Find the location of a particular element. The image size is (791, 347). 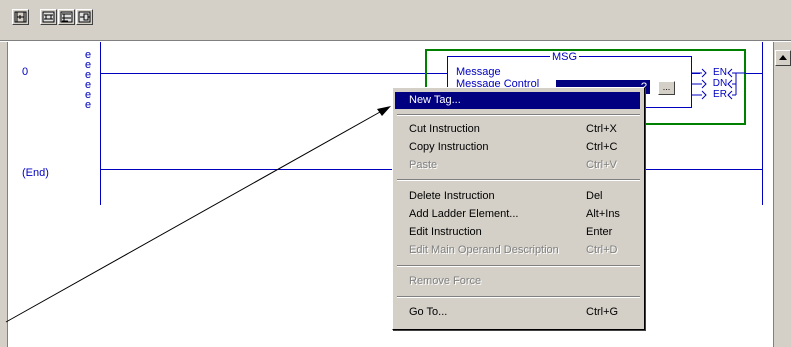

menu-item-label: Delete Instruction is located at coordinates (452, 196).